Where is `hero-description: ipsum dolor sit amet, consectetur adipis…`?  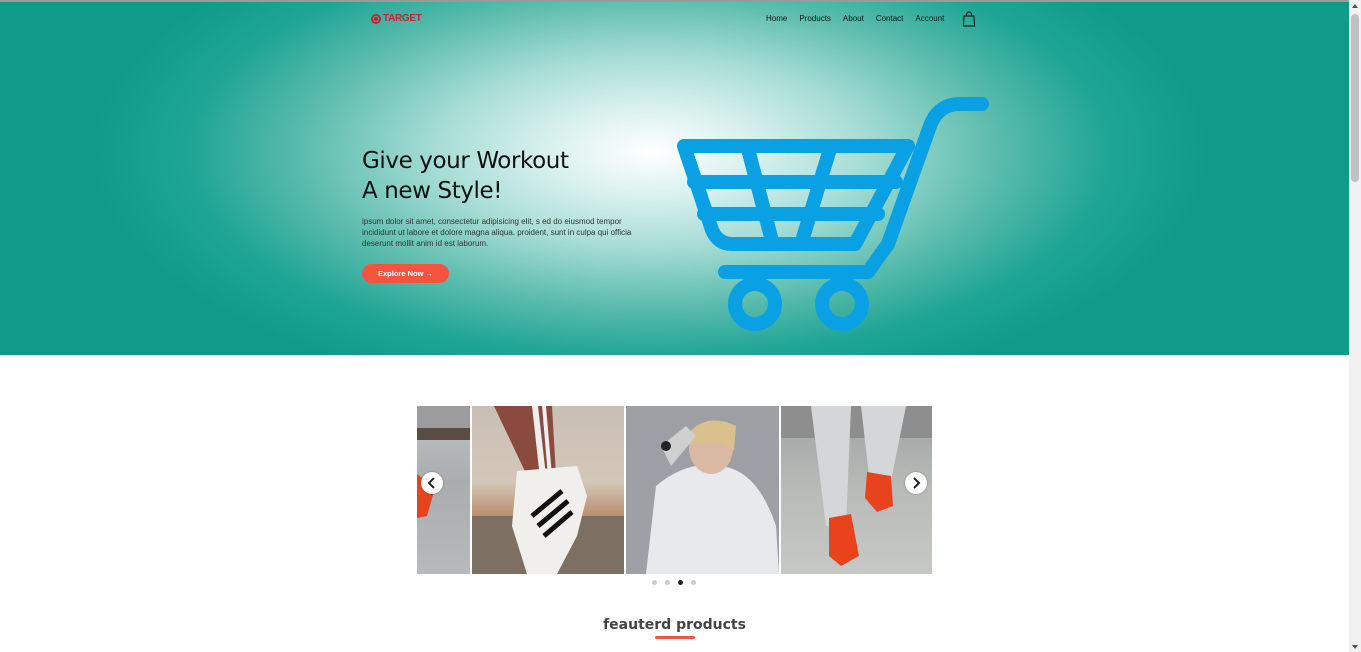 hero-description: ipsum dolor sit amet, consectetur adipis… is located at coordinates (497, 232).